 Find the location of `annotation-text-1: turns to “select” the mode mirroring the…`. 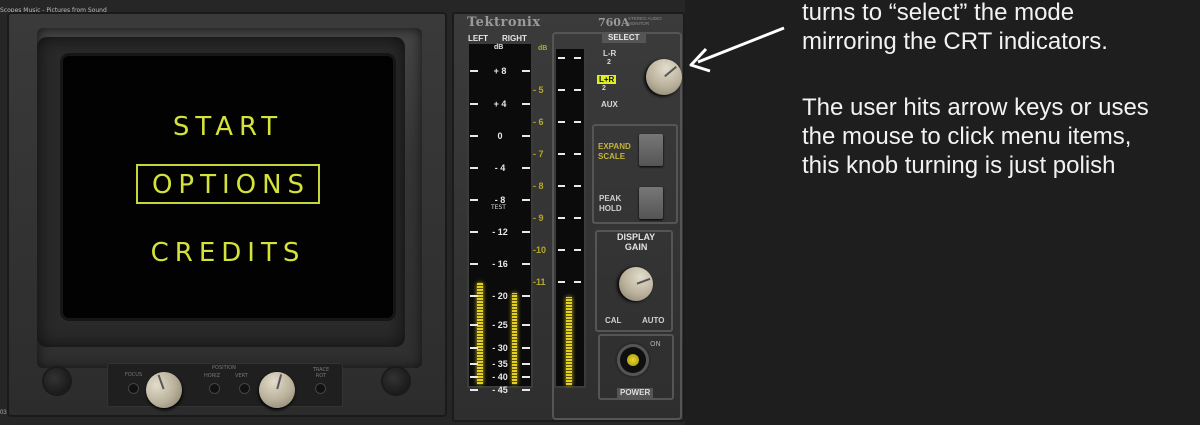

annotation-text-1: turns to “select” the mode mirroring the… is located at coordinates (955, 27).